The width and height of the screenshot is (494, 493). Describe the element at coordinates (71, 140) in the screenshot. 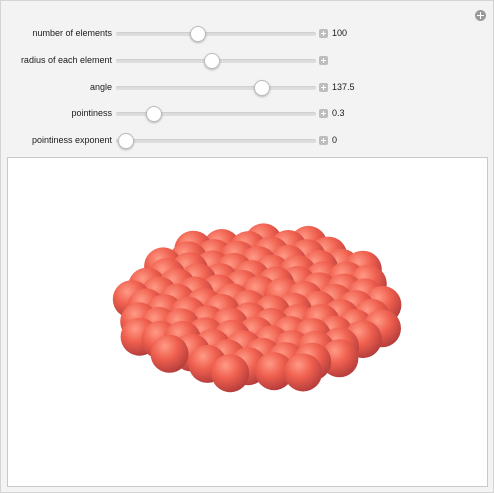

I see `control-label: pointiness exponent` at that location.